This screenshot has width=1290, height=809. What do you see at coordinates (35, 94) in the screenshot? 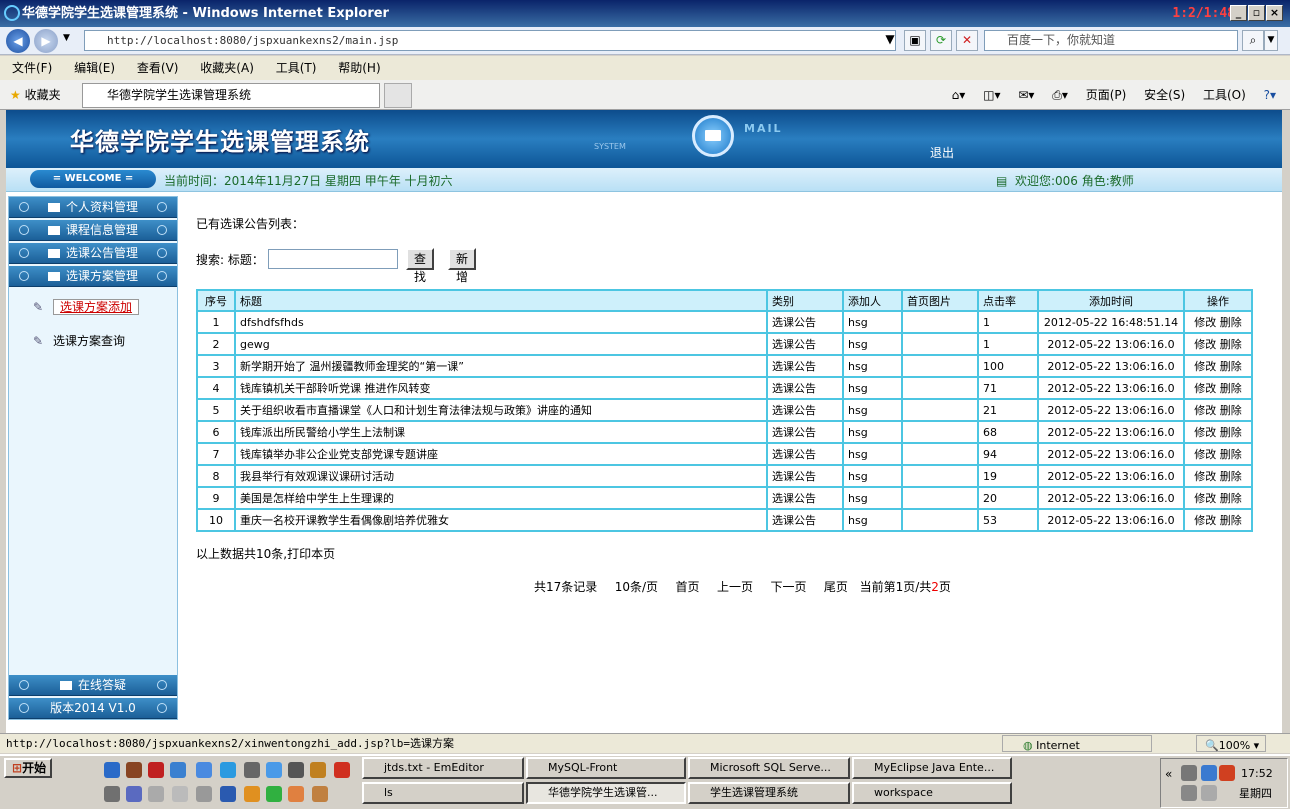
I see `favorites-button: ★ 收藏夹` at bounding box center [35, 94].